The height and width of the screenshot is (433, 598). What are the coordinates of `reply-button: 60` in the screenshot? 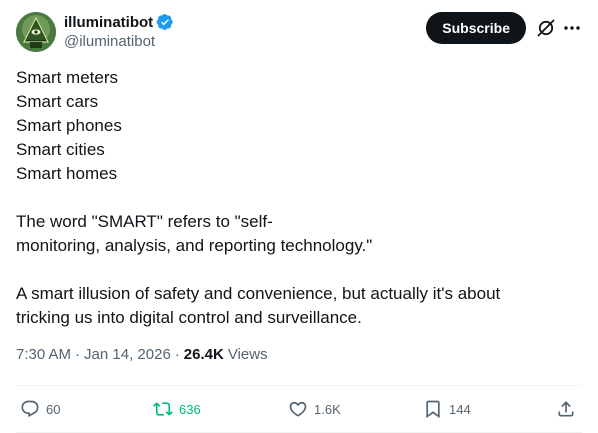 It's located at (40, 409).